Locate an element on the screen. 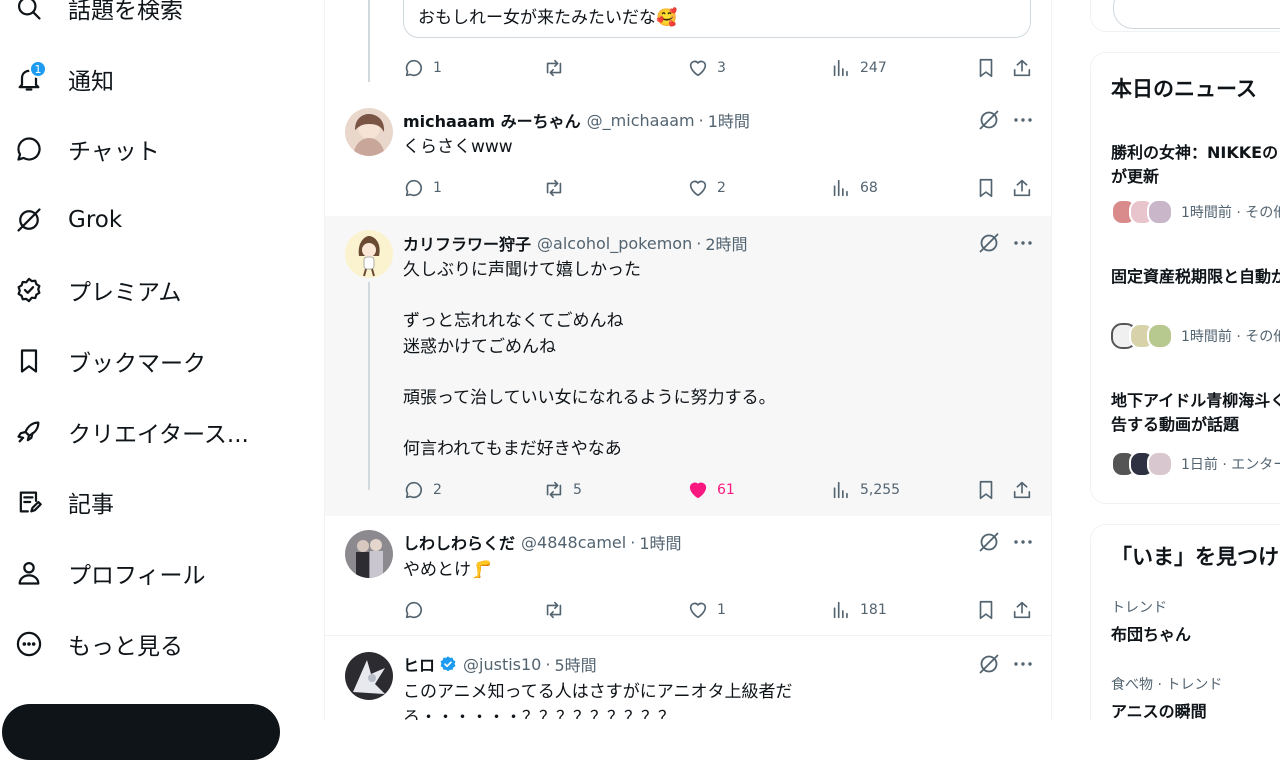 The width and height of the screenshot is (1280, 760). search-card is located at coordinates (1185, 16).